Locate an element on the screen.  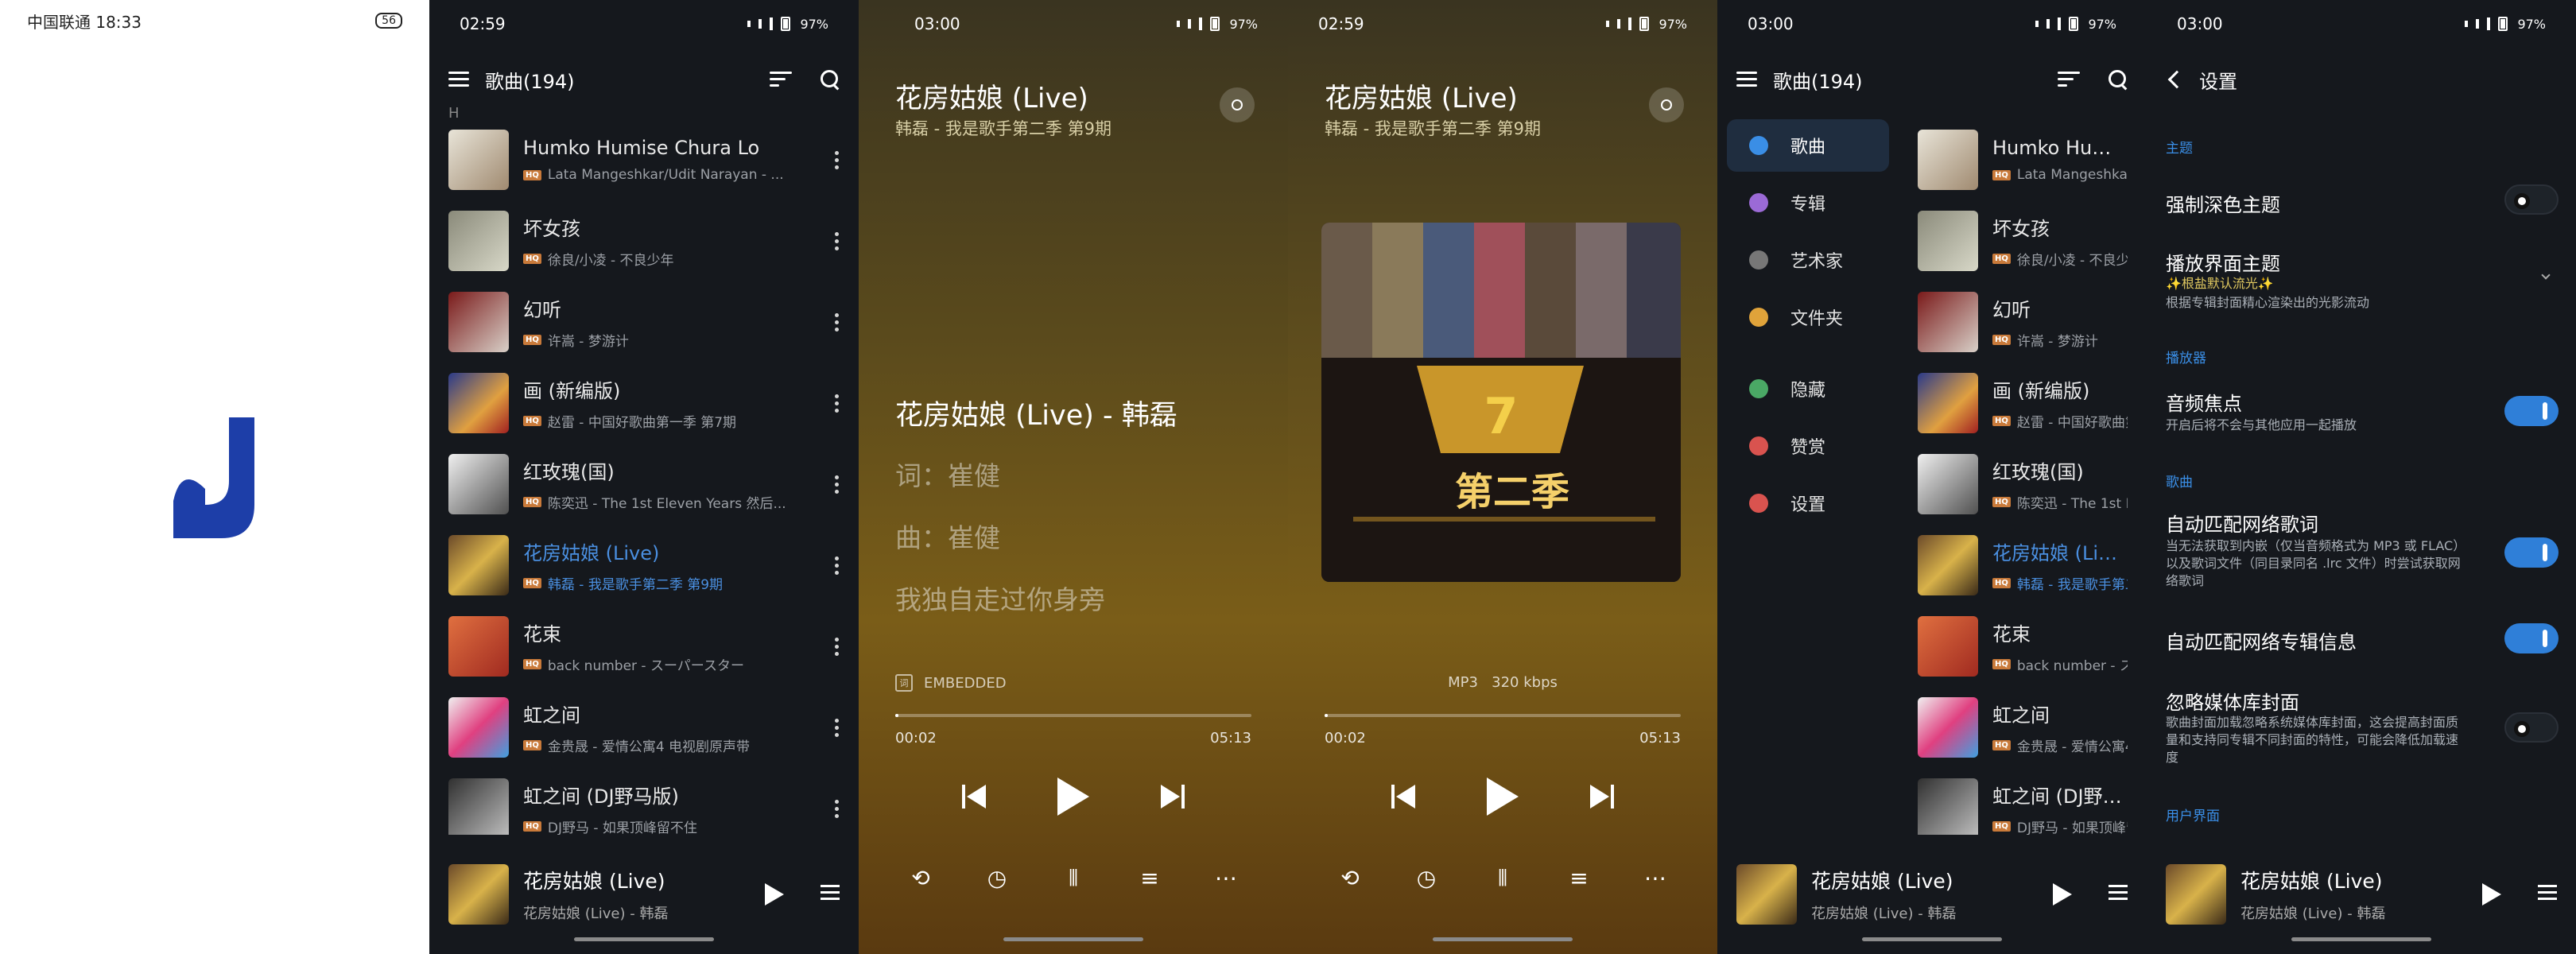
section-player: 播放器 is located at coordinates (2186, 358).